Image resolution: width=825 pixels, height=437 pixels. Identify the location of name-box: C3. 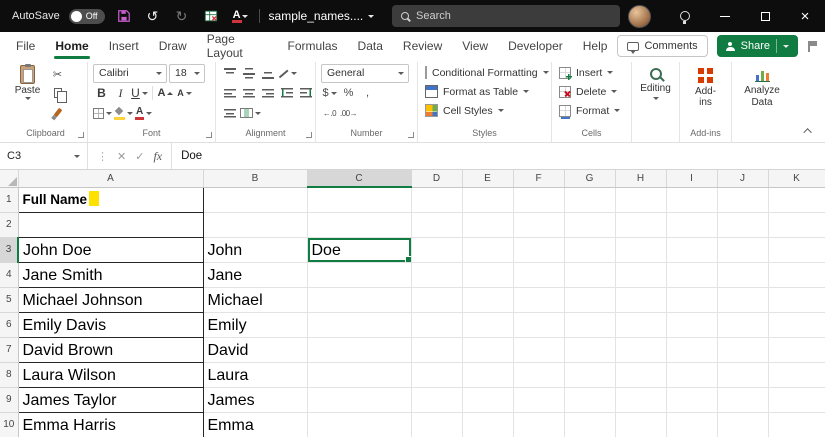
(44, 156).